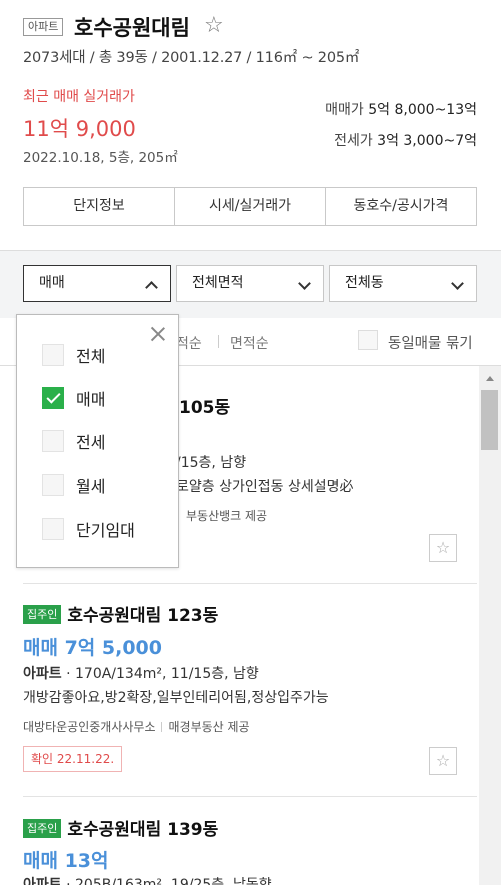 The height and width of the screenshot is (885, 501). What do you see at coordinates (265, 487) in the screenshot?
I see `listing-description: 로얄층 상가인접동 상세설명必` at bounding box center [265, 487].